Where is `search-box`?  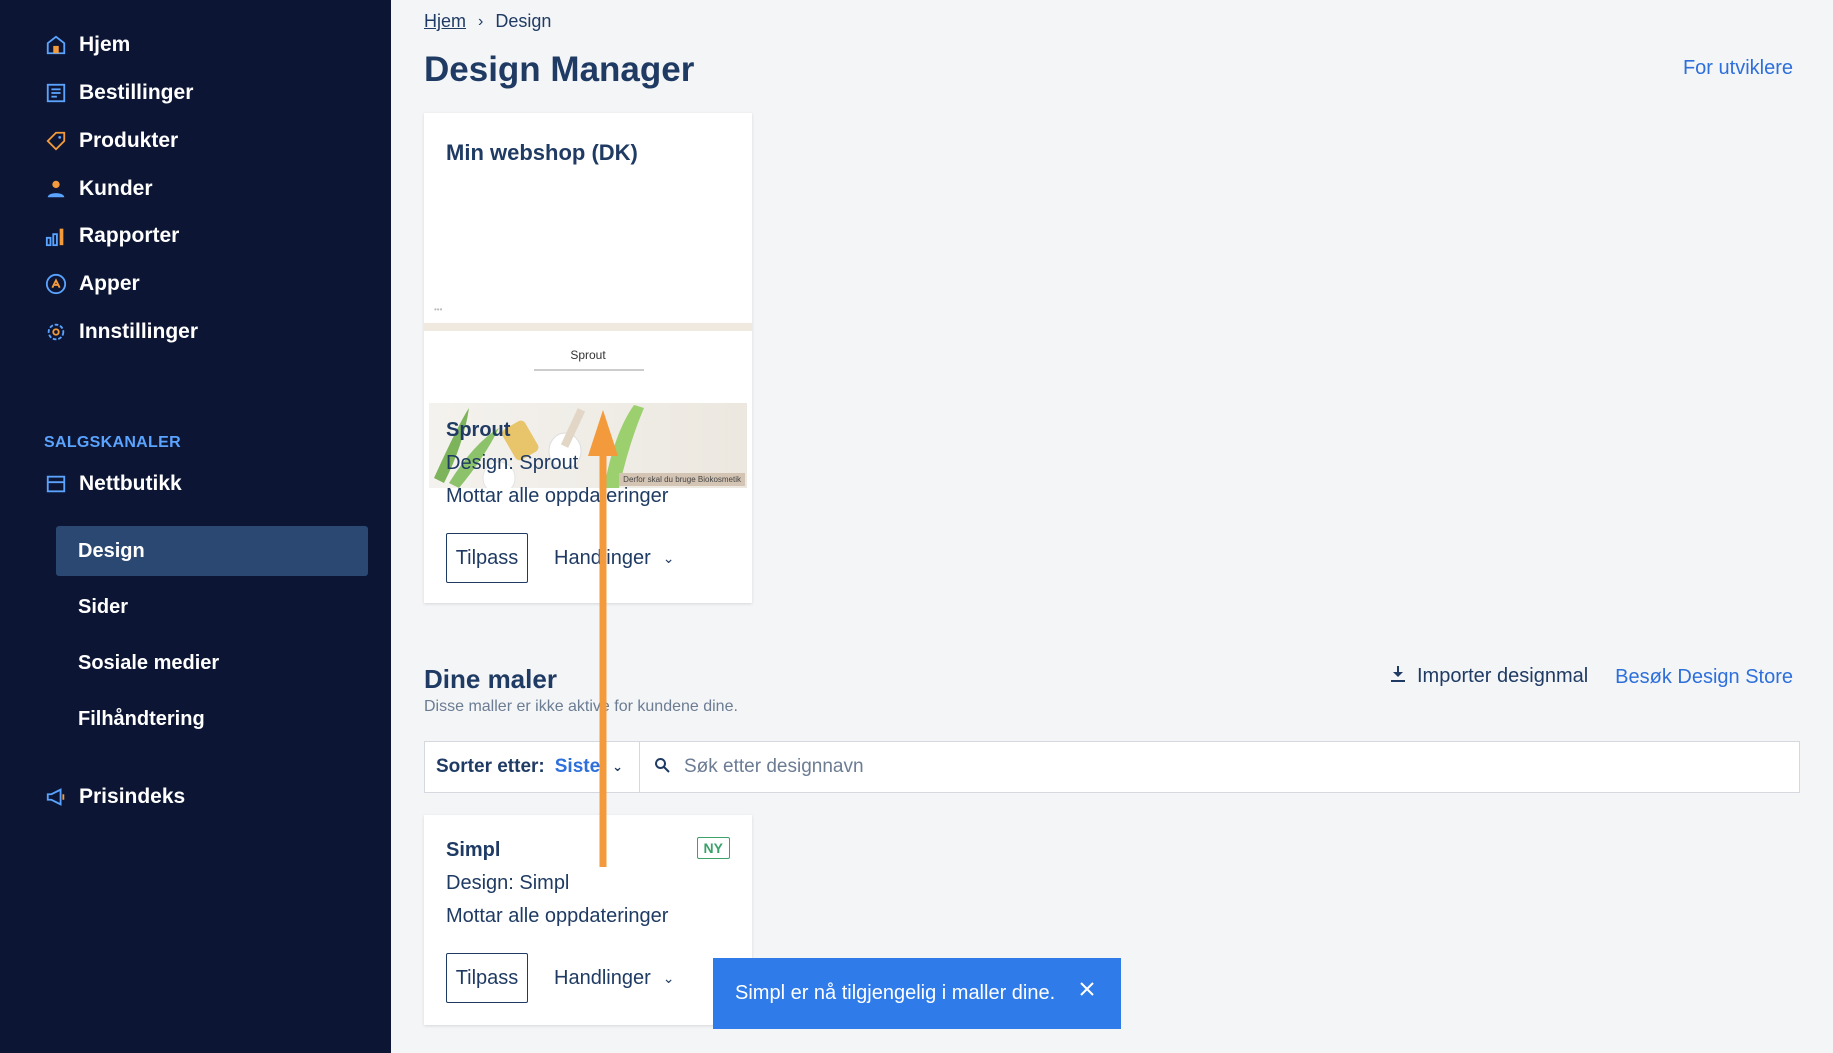
search-box is located at coordinates (1219, 767).